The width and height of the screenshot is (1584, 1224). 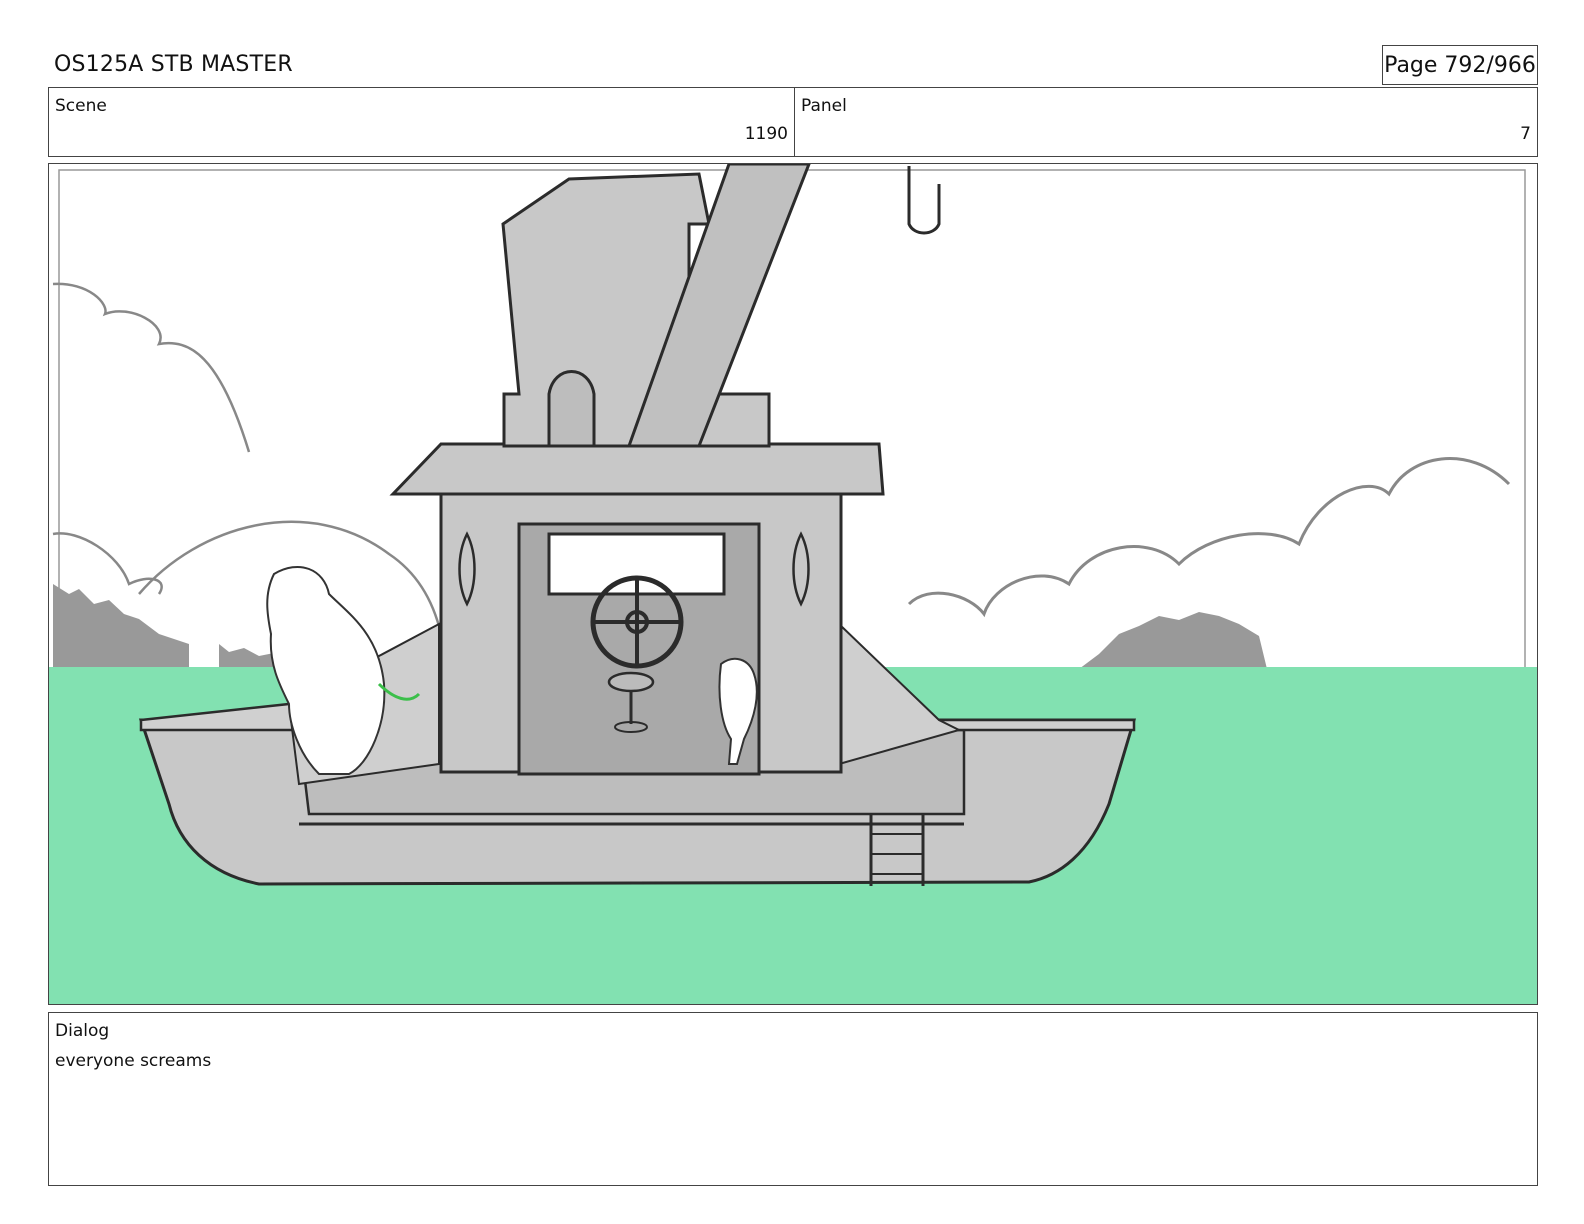 I want to click on scene-label: Scene, so click(x=81, y=106).